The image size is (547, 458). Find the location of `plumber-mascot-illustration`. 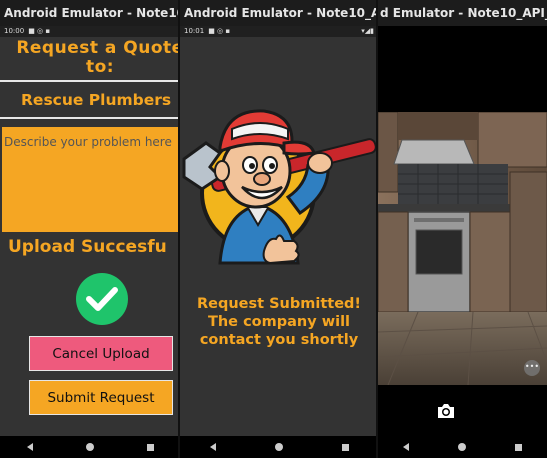

plumber-mascot-illustration is located at coordinates (279, 187).